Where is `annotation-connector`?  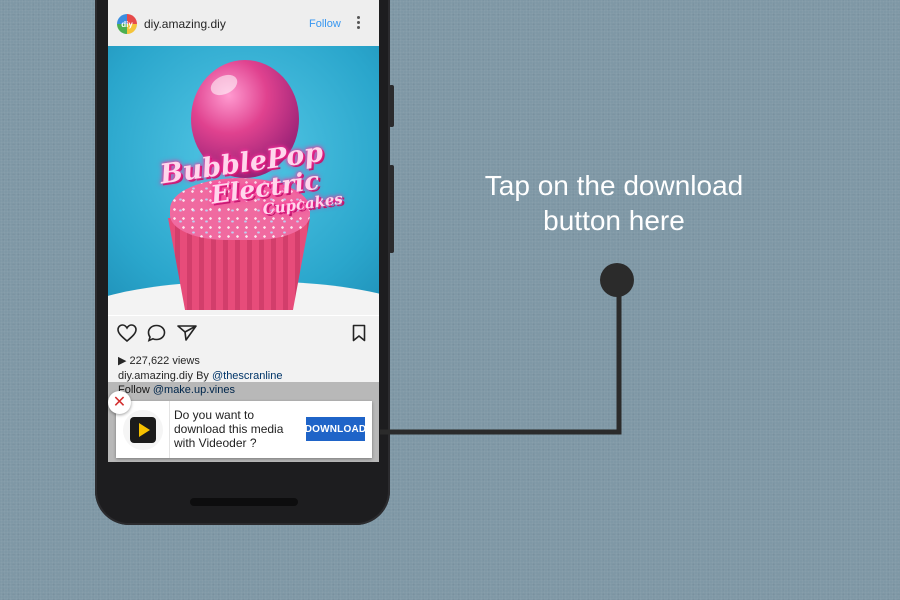
annotation-connector is located at coordinates (507, 349).